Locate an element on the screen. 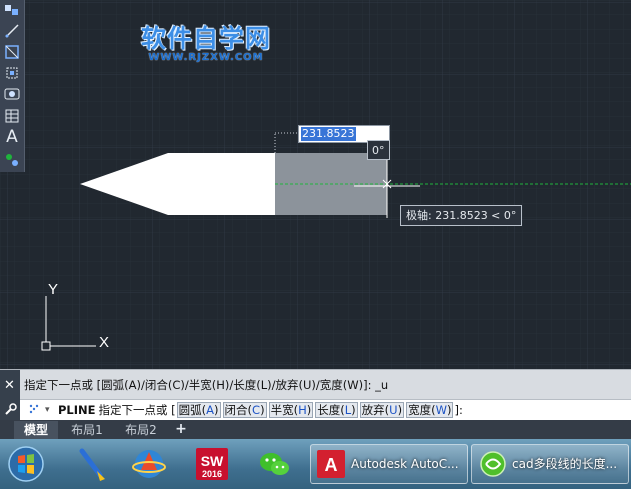 This screenshot has width=631, height=489. text-tool-icon: A is located at coordinates (12, 137).